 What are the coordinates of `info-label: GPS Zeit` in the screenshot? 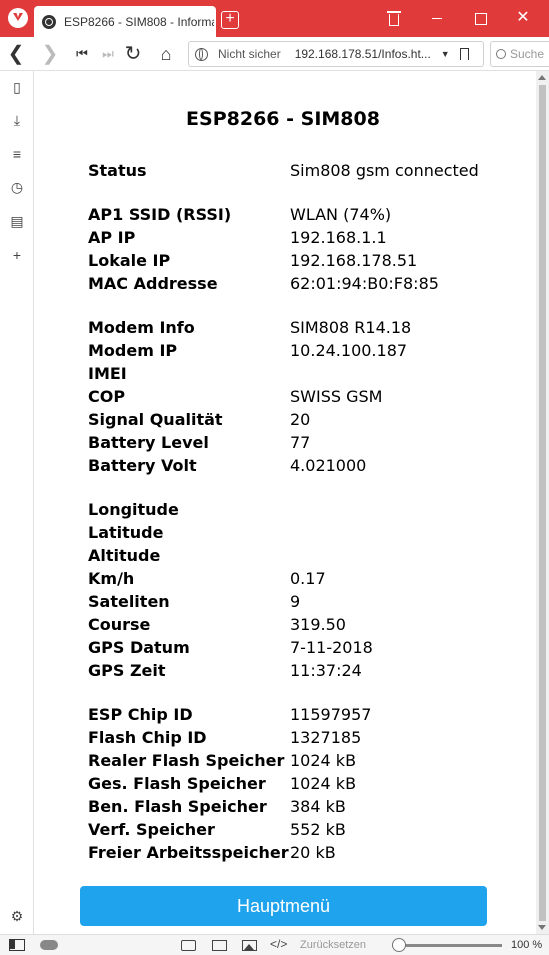 It's located at (127, 670).